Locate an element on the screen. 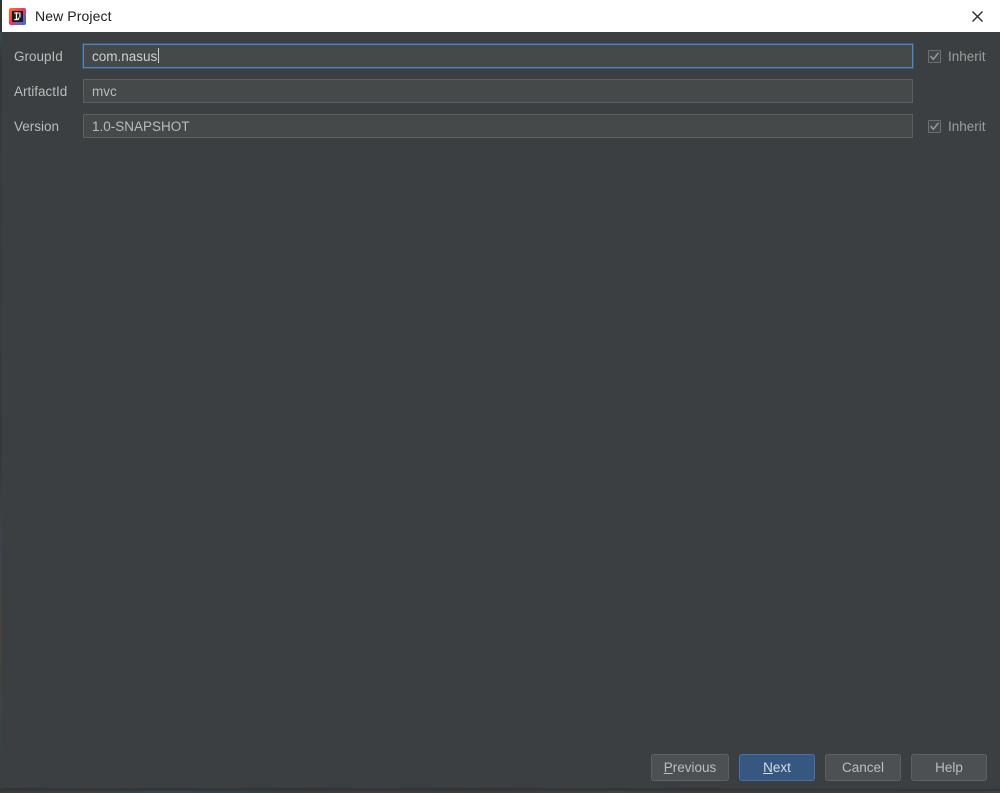  form-row-groupid: GroupId Inherit is located at coordinates (501, 56).